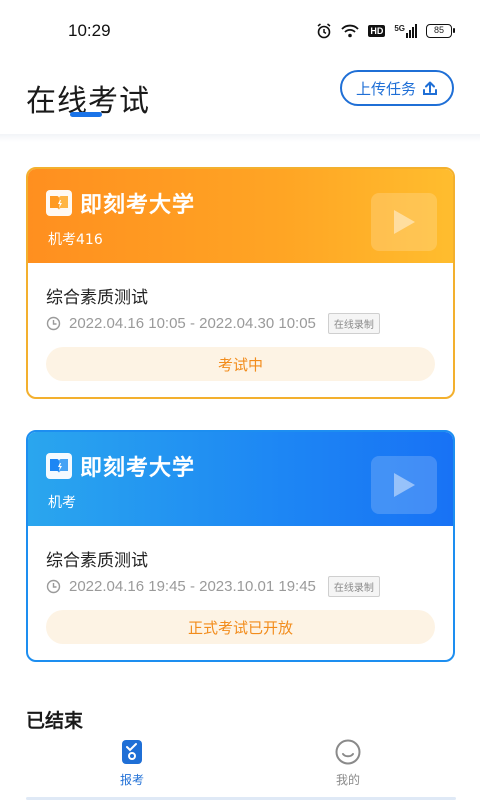 This screenshot has height=800, width=480. I want to click on exam-status-button: 正式考试已开放, so click(240, 627).